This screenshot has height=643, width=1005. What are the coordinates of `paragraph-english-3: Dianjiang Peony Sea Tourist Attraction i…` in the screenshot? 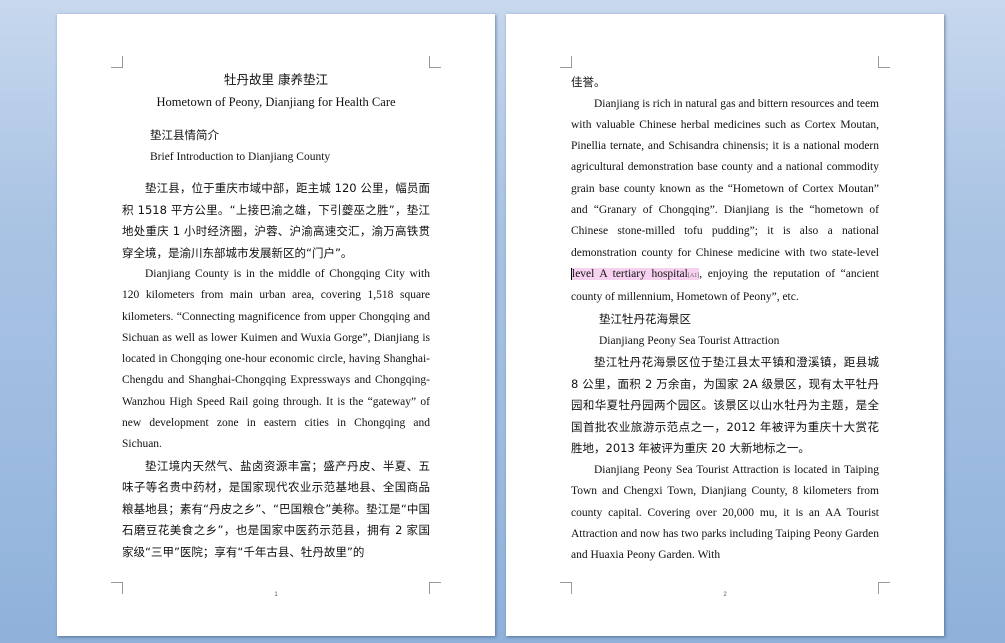 It's located at (725, 512).